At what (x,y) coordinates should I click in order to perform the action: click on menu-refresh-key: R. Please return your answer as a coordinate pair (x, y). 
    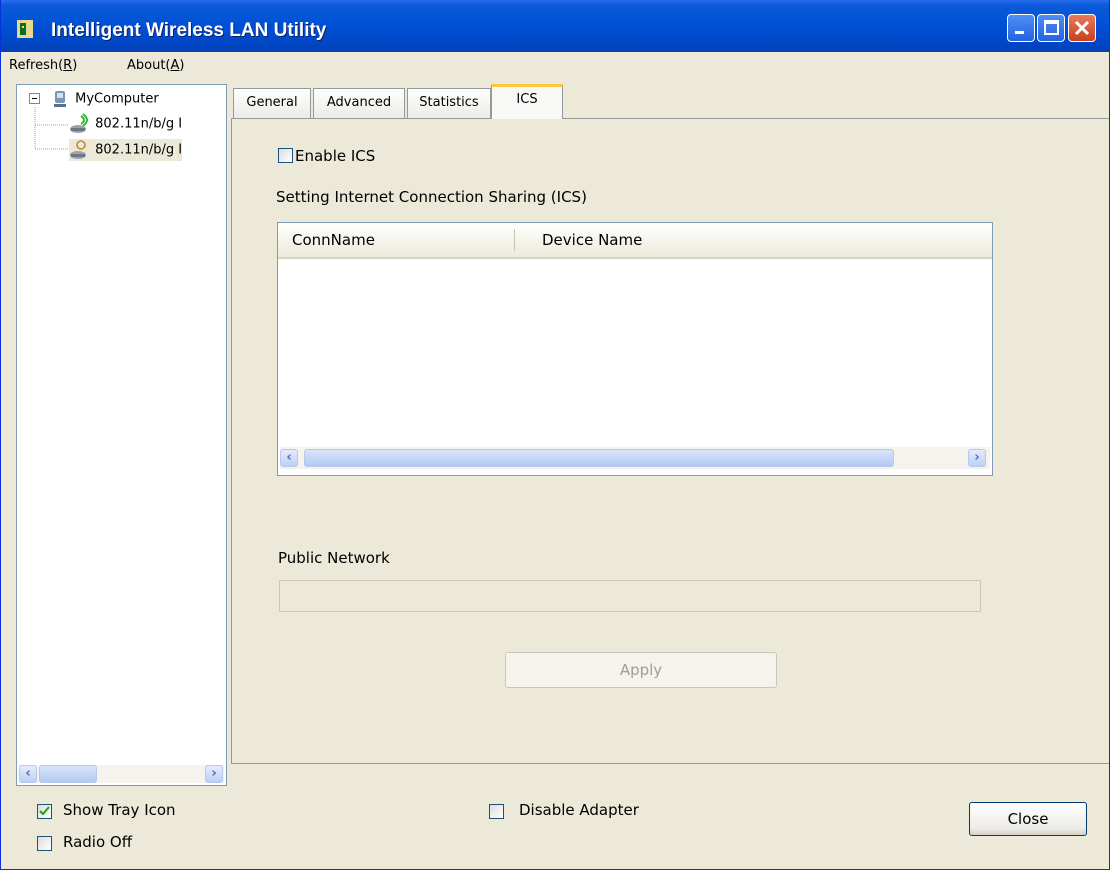
    Looking at the image, I should click on (68, 65).